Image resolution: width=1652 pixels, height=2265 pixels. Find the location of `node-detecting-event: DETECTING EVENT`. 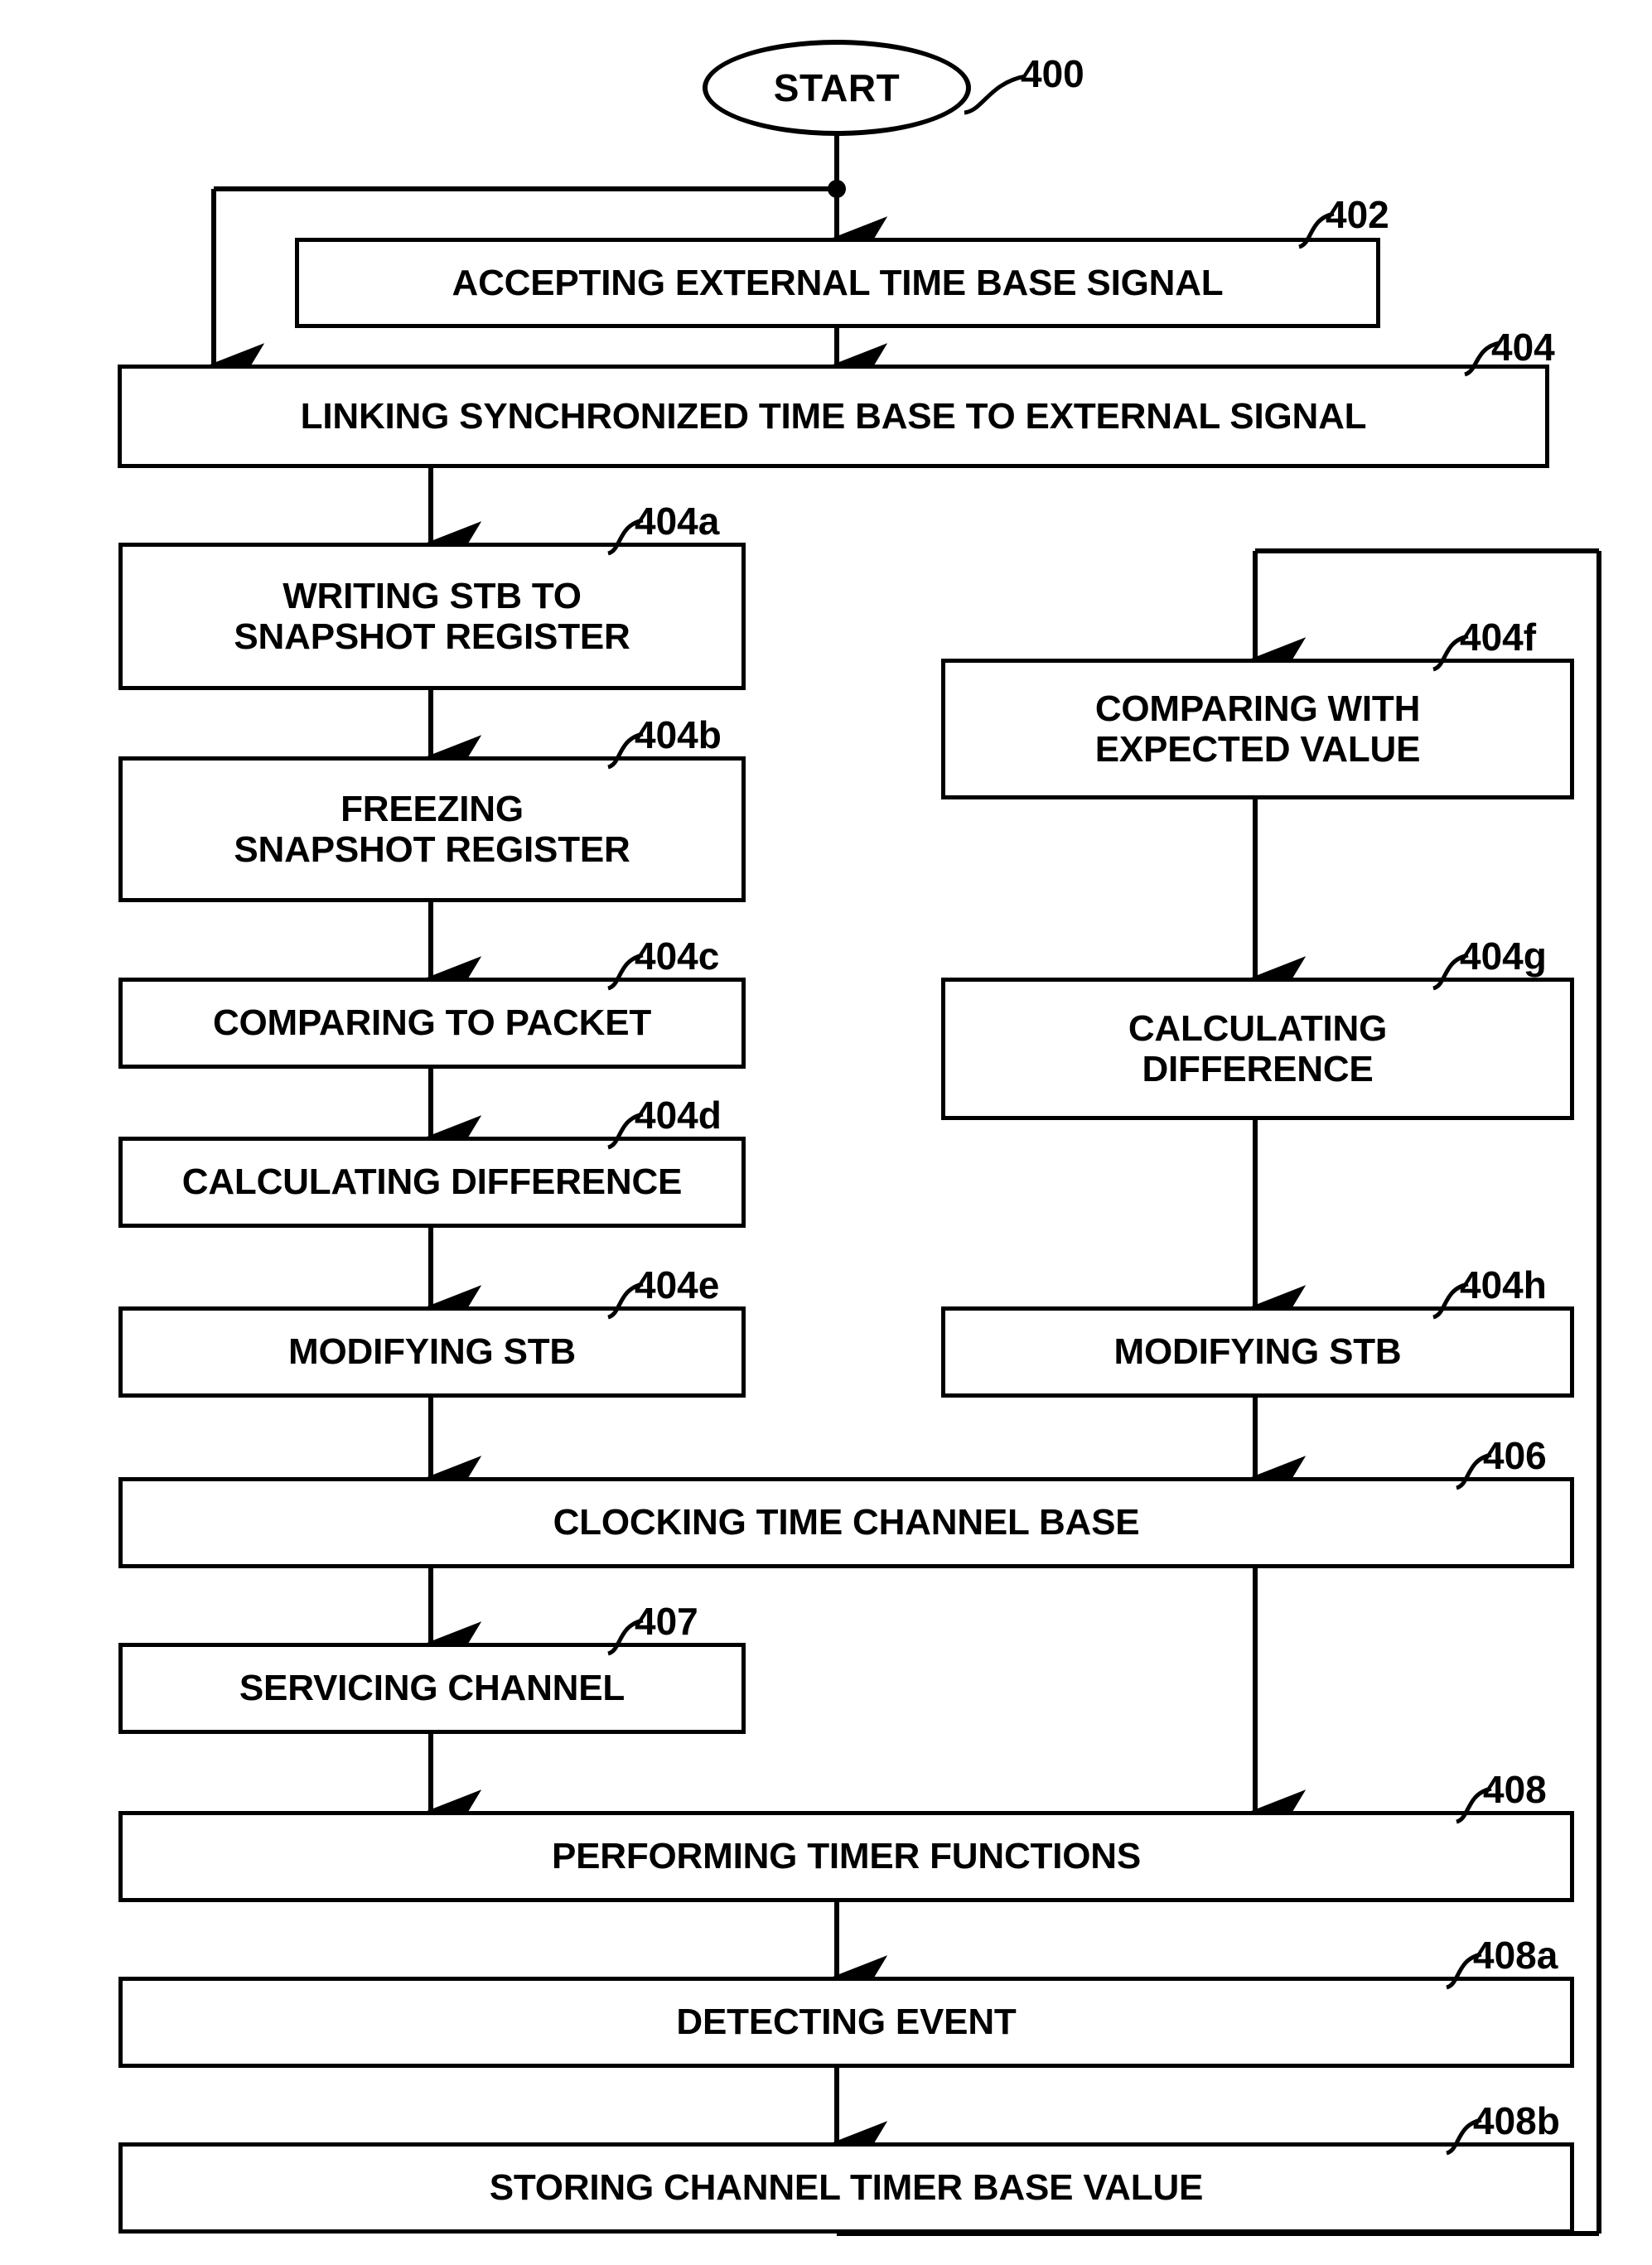

node-detecting-event: DETECTING EVENT is located at coordinates (846, 2022).